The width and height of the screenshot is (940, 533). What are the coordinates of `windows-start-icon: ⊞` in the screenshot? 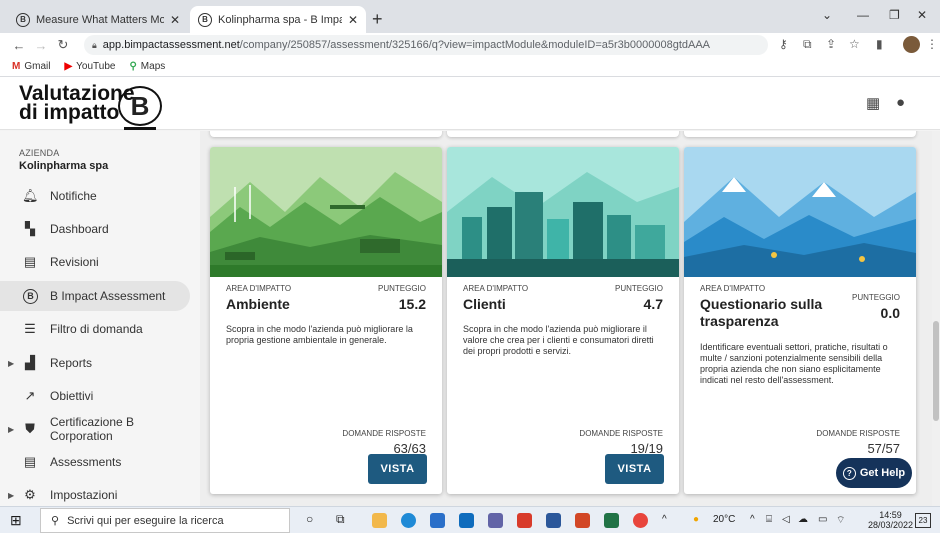 It's located at (16, 520).